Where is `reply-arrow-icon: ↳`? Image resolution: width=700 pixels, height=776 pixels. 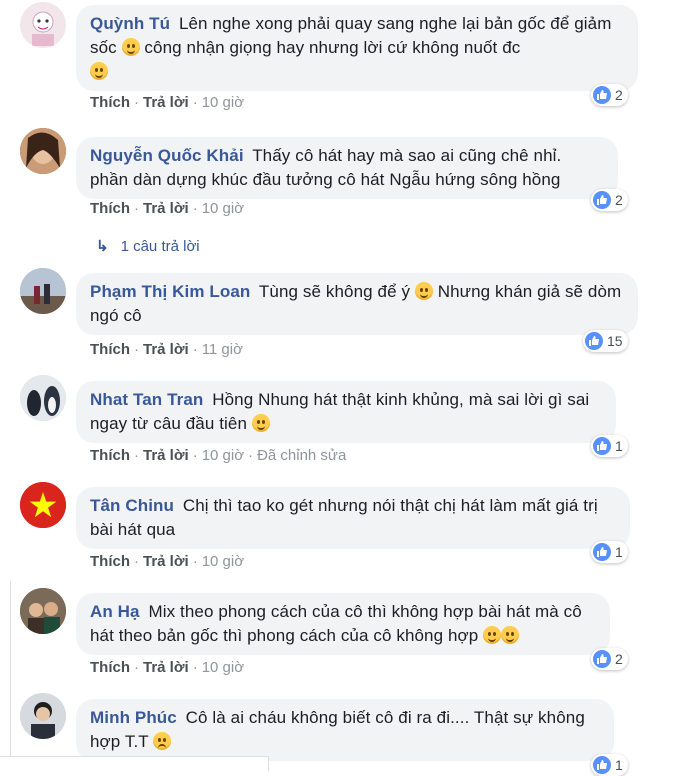 reply-arrow-icon: ↳ is located at coordinates (102, 246).